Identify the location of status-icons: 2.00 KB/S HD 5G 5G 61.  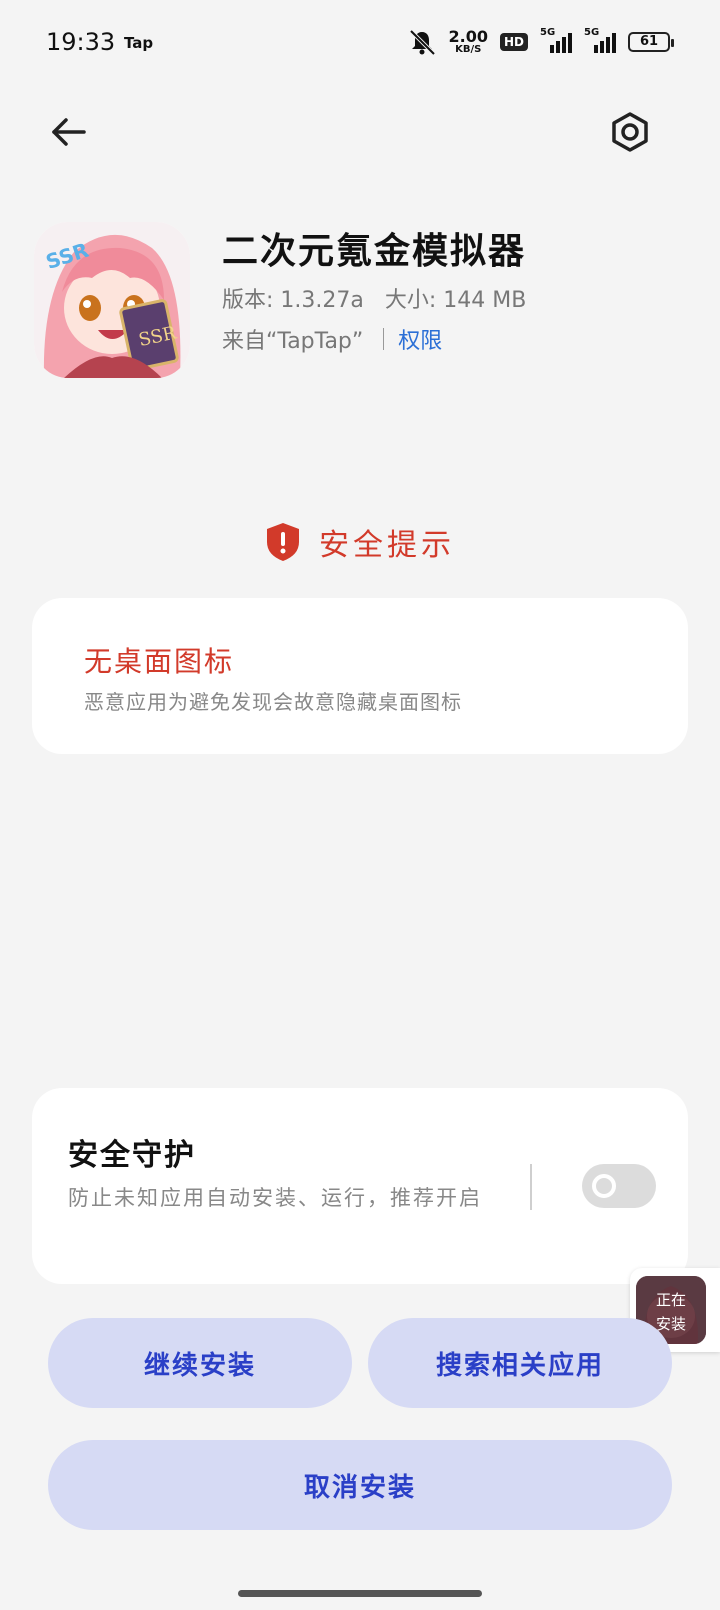
(540, 42).